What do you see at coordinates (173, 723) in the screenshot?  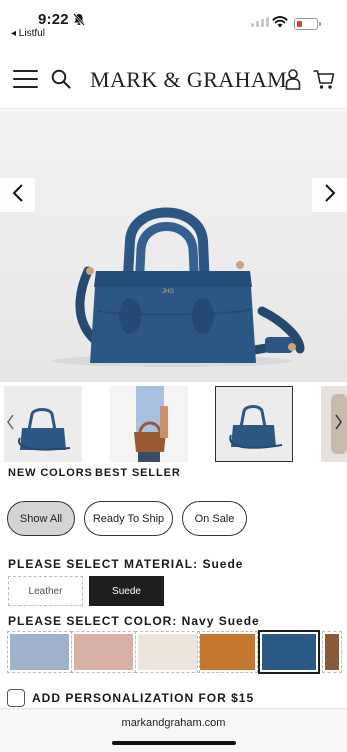 I see `browser-url: markandgraham.com` at bounding box center [173, 723].